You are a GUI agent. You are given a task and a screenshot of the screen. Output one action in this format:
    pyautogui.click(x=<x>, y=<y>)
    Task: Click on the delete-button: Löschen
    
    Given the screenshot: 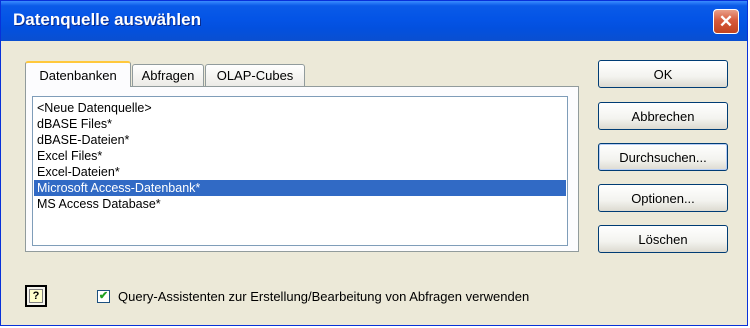 What is the action you would take?
    pyautogui.click(x=663, y=239)
    